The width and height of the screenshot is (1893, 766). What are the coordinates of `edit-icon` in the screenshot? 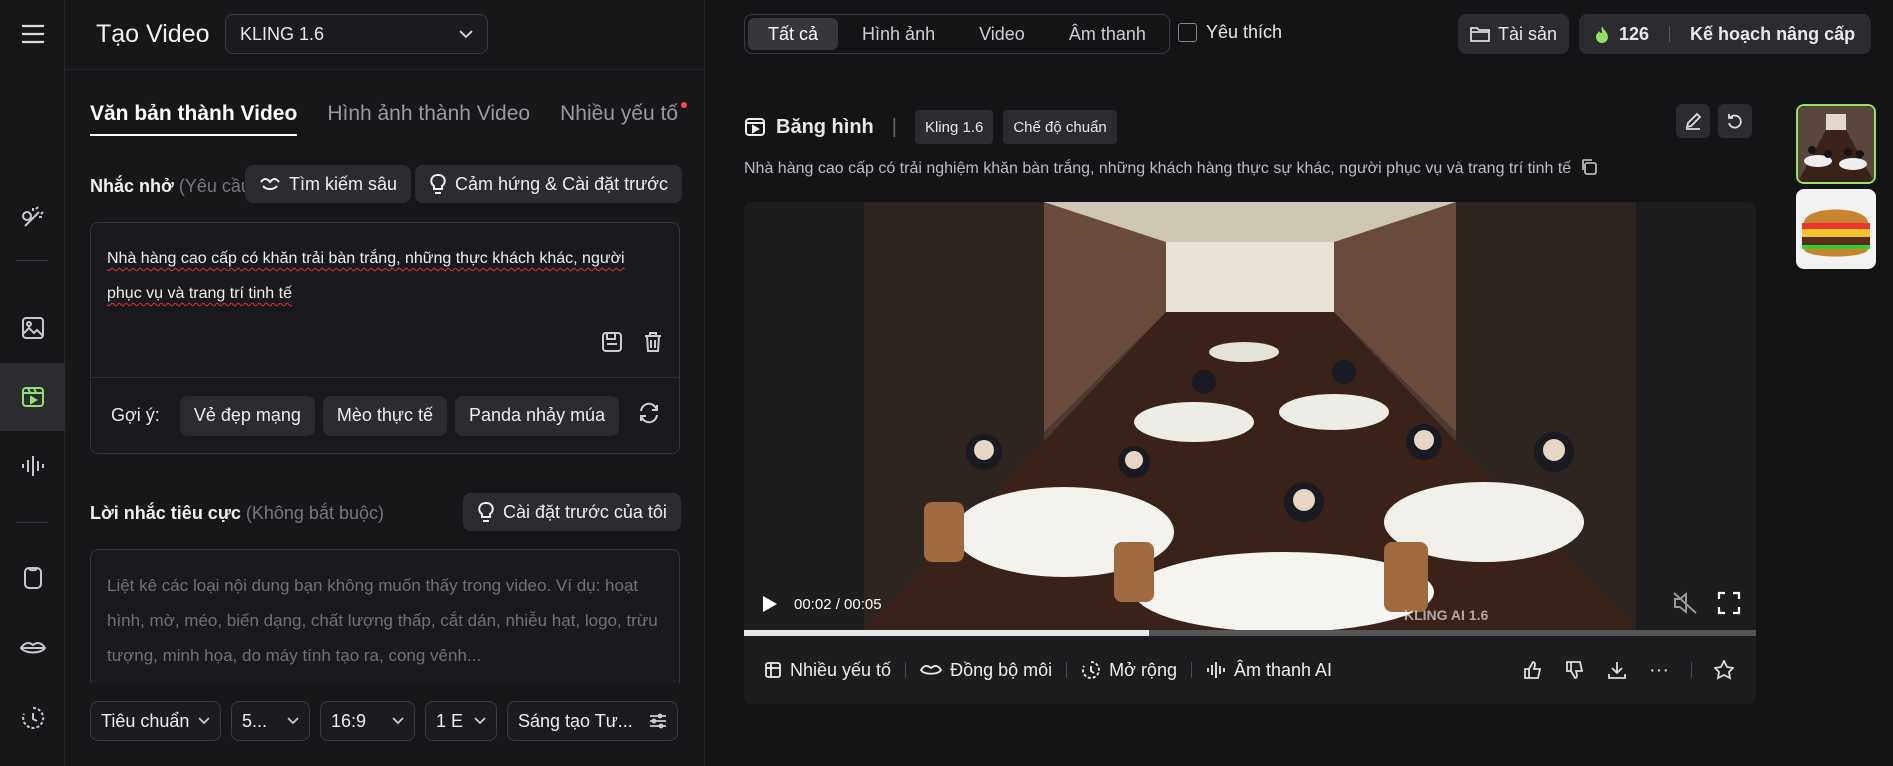 It's located at (1693, 121).